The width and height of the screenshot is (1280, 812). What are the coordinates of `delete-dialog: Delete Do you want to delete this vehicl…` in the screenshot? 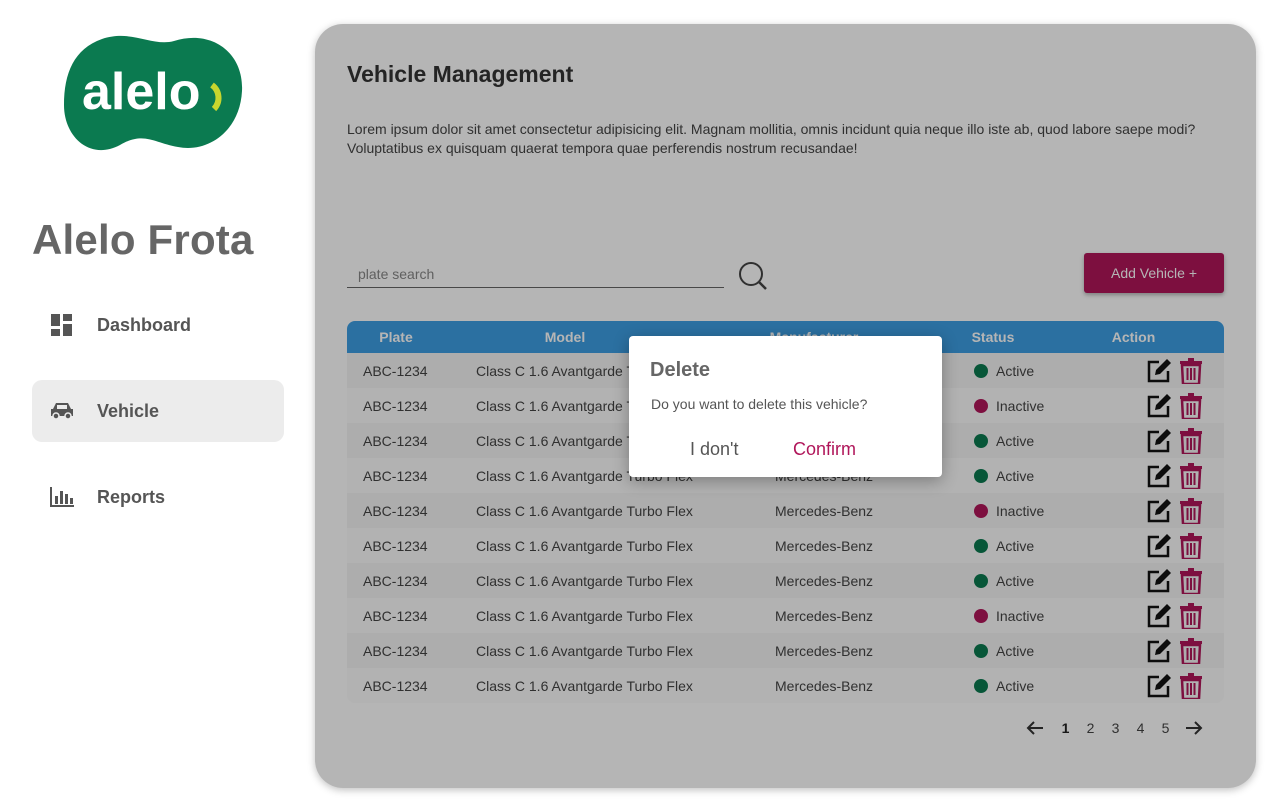 It's located at (785, 406).